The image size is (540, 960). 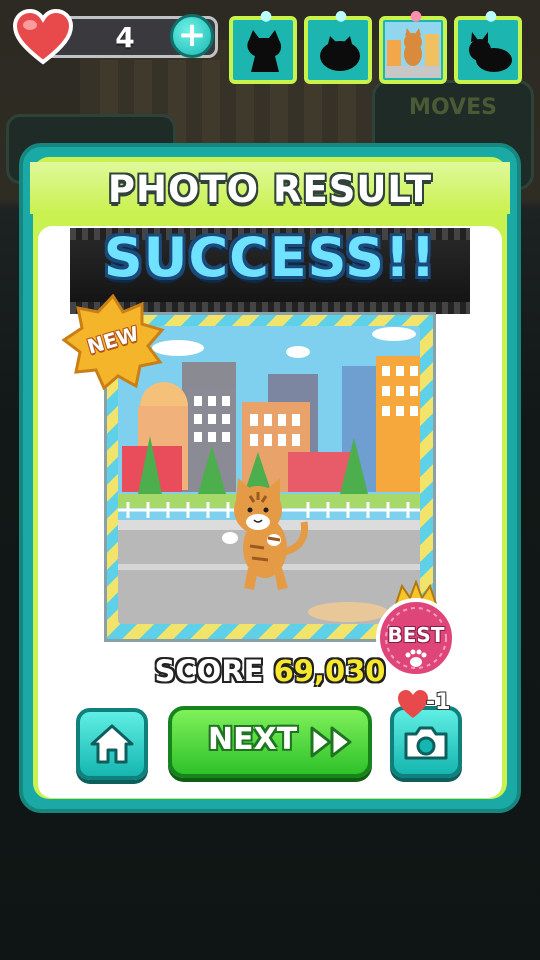 What do you see at coordinates (340, 53) in the screenshot?
I see `cat-curled-silhouette-icon` at bounding box center [340, 53].